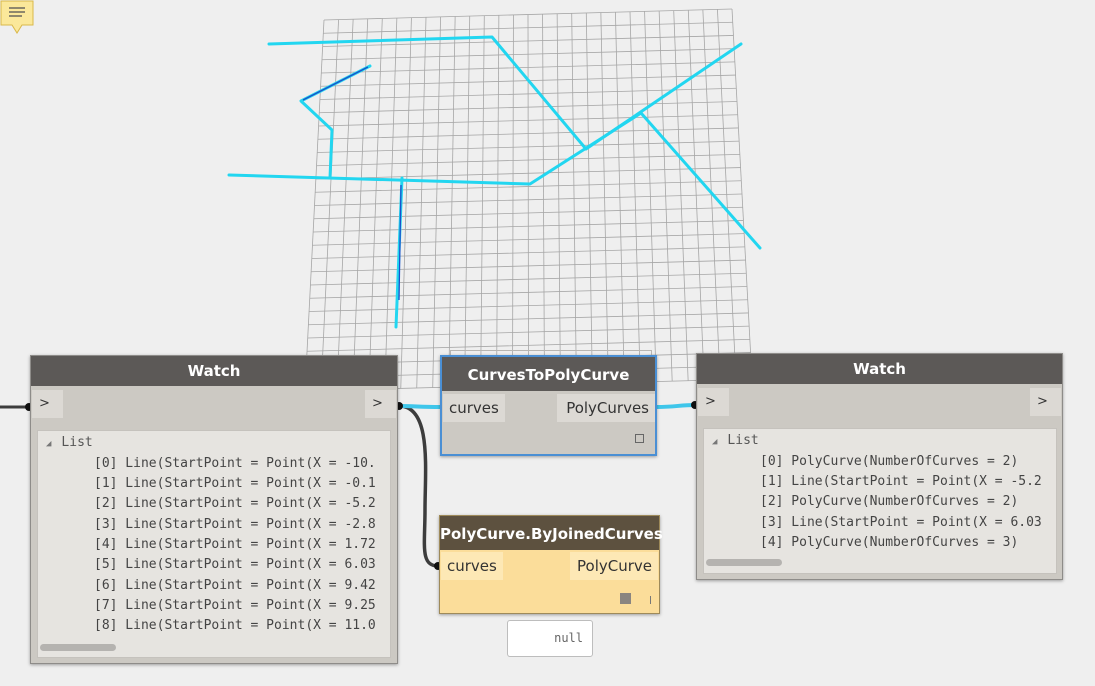  Describe the element at coordinates (889, 542) in the screenshot. I see `list-item: [4] PolyCurve(NumberOfCurves = 3)` at that location.